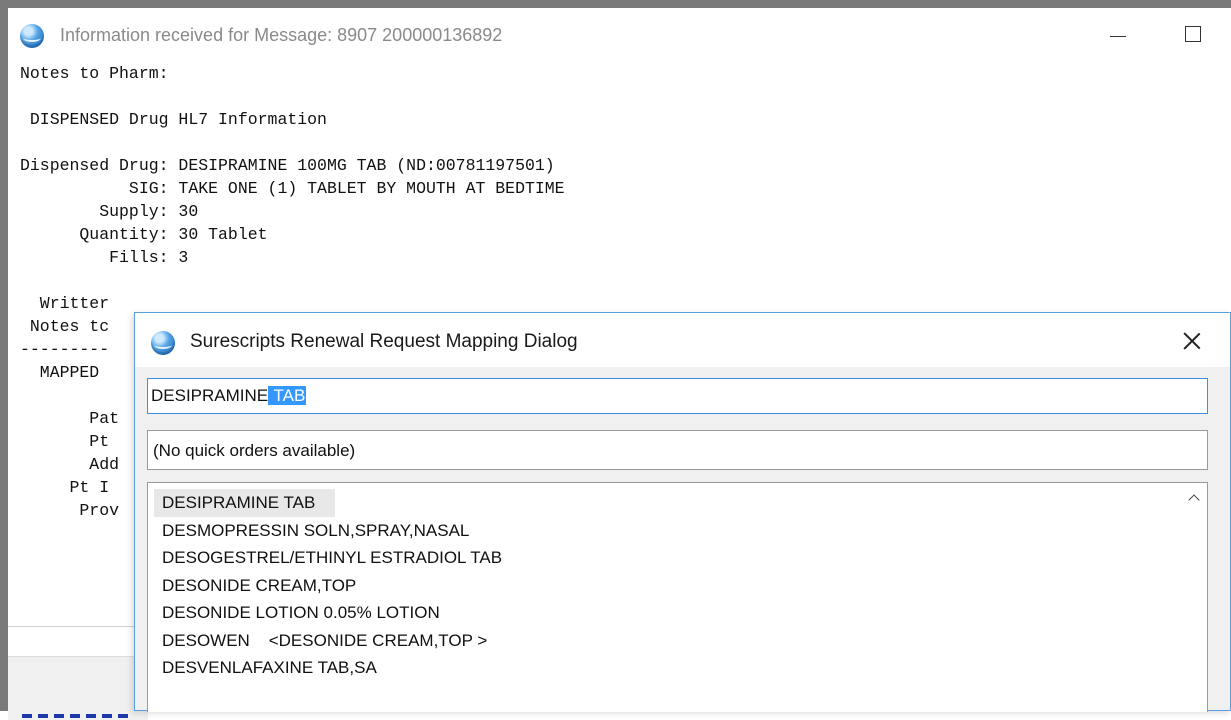 The width and height of the screenshot is (1231, 720). Describe the element at coordinates (325, 640) in the screenshot. I see `drug-list-item: DESOWEN <DESONIDE CREAM,TOP >` at that location.